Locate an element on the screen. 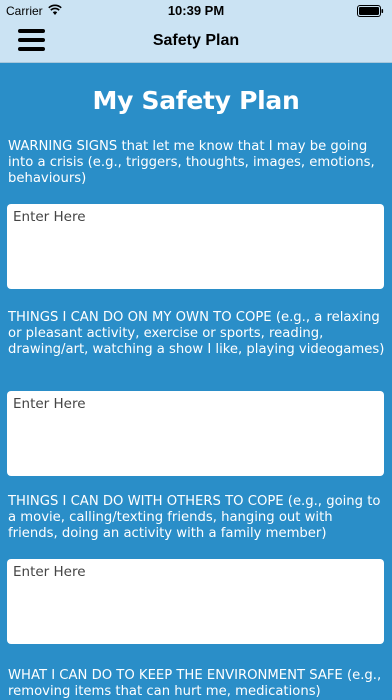 This screenshot has height=700, width=392. cope-with-others-input is located at coordinates (195, 601).